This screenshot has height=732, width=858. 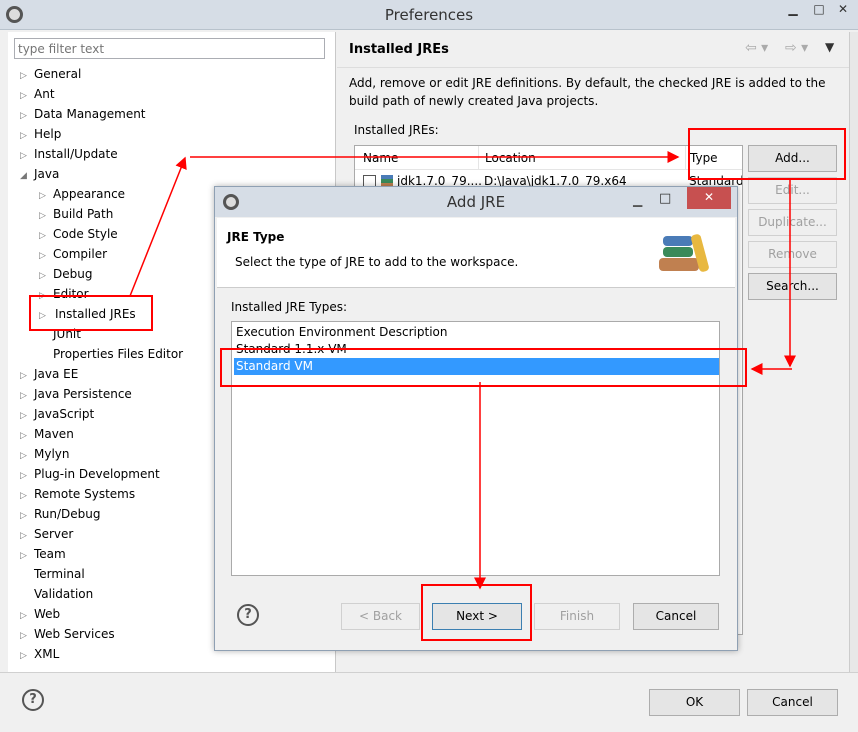 What do you see at coordinates (74, 634) in the screenshot?
I see `tree-item-label: Web Services` at bounding box center [74, 634].